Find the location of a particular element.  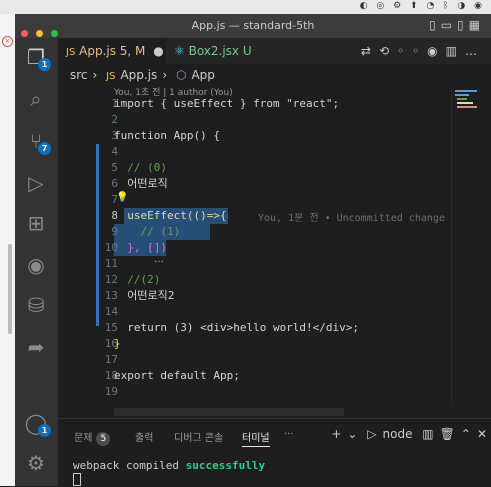

line-number: 7 is located at coordinates (114, 199).